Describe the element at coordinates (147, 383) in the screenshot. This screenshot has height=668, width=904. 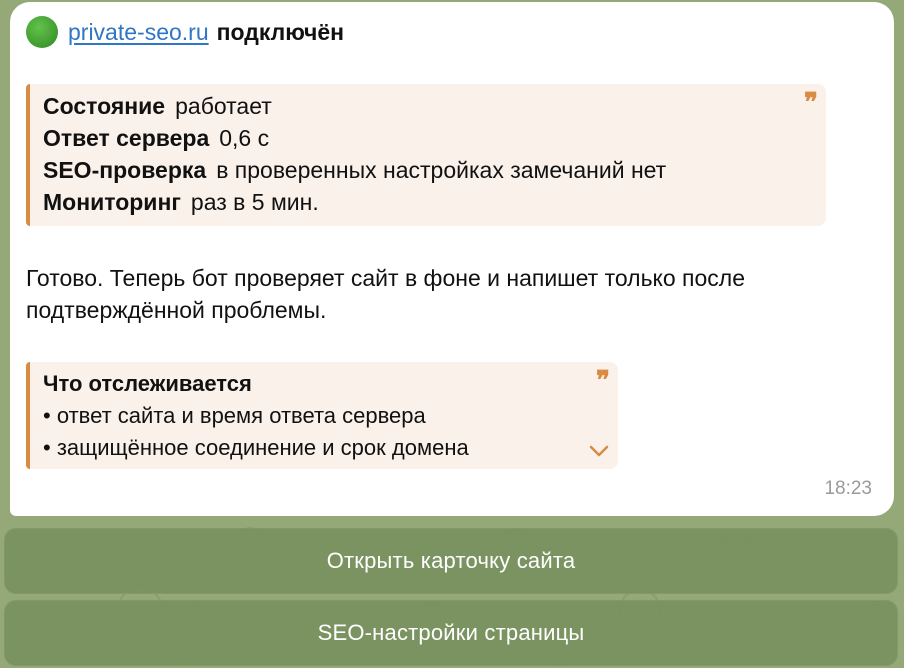
I see `tracking-title: Что отслеживается` at that location.